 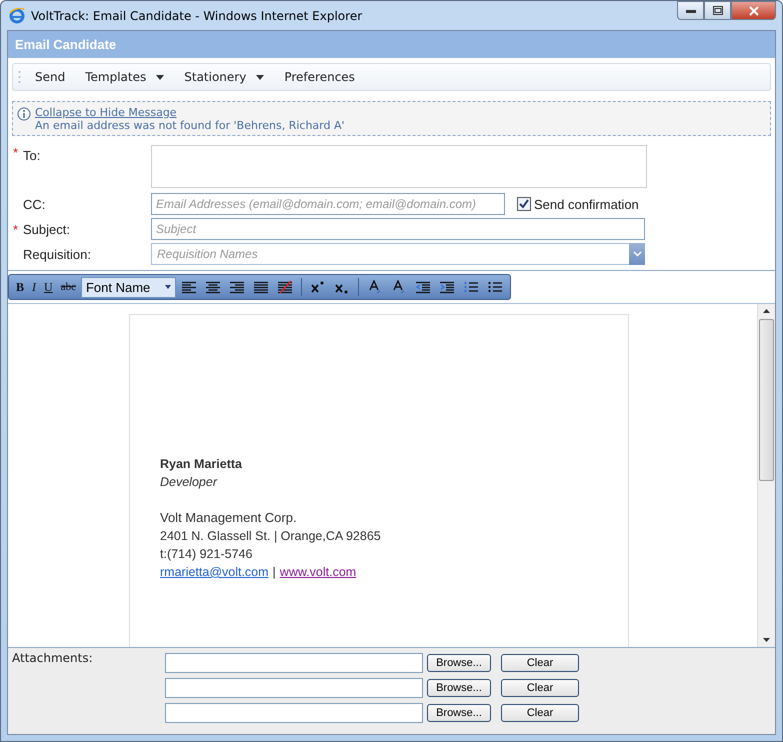 I want to click on collapse-link: Collapse to Hide Message, so click(x=106, y=112).